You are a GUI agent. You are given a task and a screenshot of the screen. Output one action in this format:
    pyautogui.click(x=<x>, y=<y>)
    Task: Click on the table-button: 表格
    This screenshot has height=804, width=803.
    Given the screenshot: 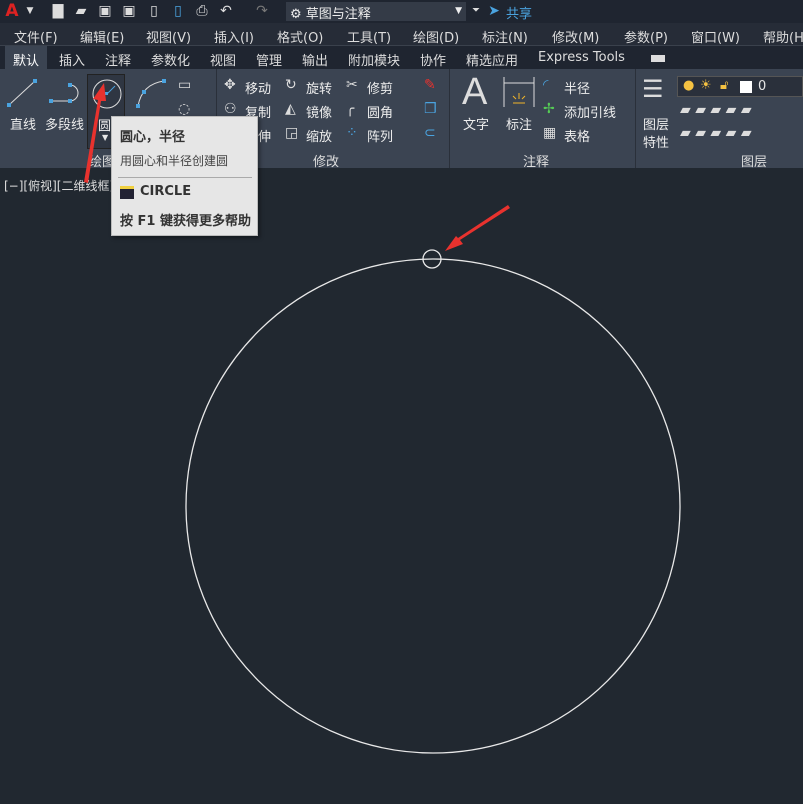 What is the action you would take?
    pyautogui.click(x=577, y=135)
    